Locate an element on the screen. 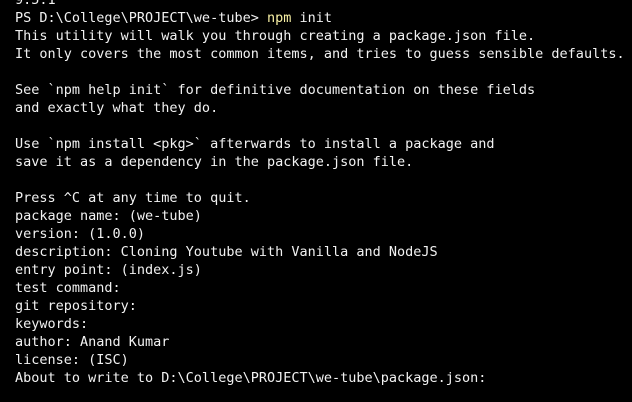 This screenshot has height=402, width=632. field-author: author: Anand Kumar is located at coordinates (92, 342).